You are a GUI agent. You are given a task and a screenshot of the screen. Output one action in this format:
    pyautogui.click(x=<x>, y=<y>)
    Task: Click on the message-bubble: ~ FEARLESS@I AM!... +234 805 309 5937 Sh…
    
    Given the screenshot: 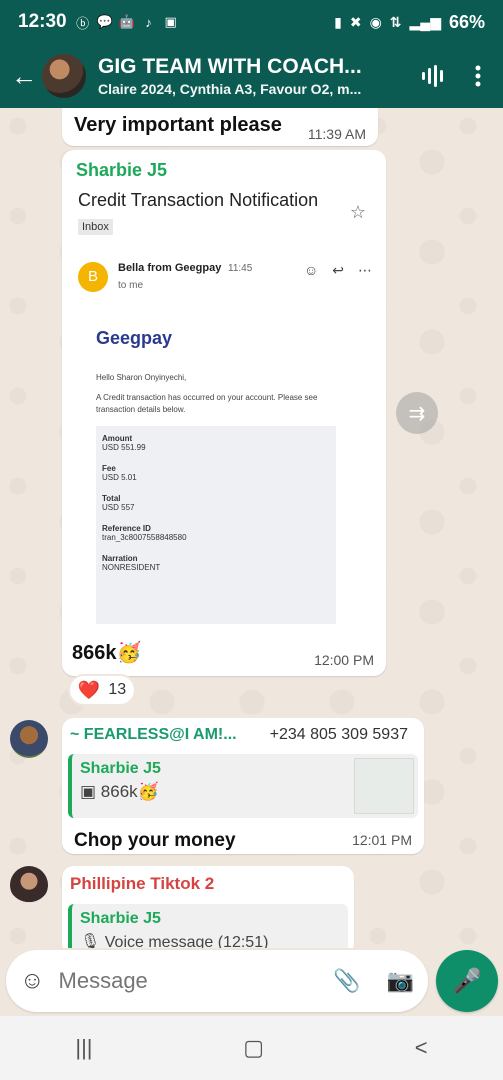 What is the action you would take?
    pyautogui.click(x=243, y=786)
    